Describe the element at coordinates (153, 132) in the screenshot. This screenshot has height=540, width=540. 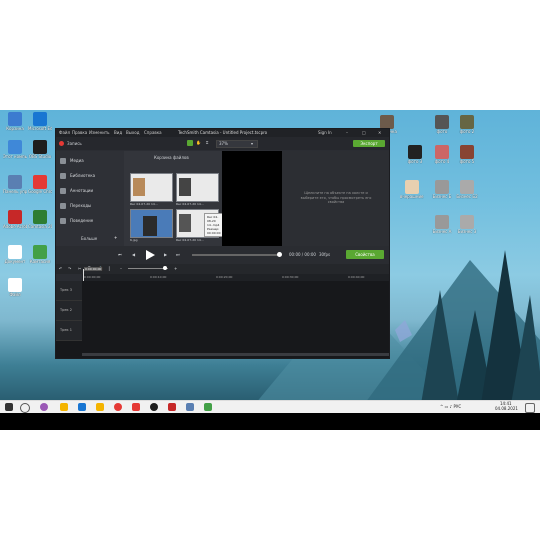
I see `menu-help: Справка` at that location.